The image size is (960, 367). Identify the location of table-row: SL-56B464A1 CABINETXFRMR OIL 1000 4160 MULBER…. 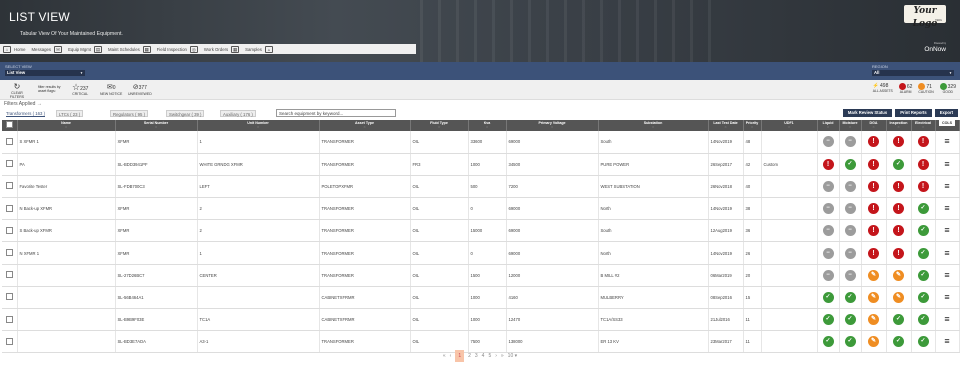
(481, 298).